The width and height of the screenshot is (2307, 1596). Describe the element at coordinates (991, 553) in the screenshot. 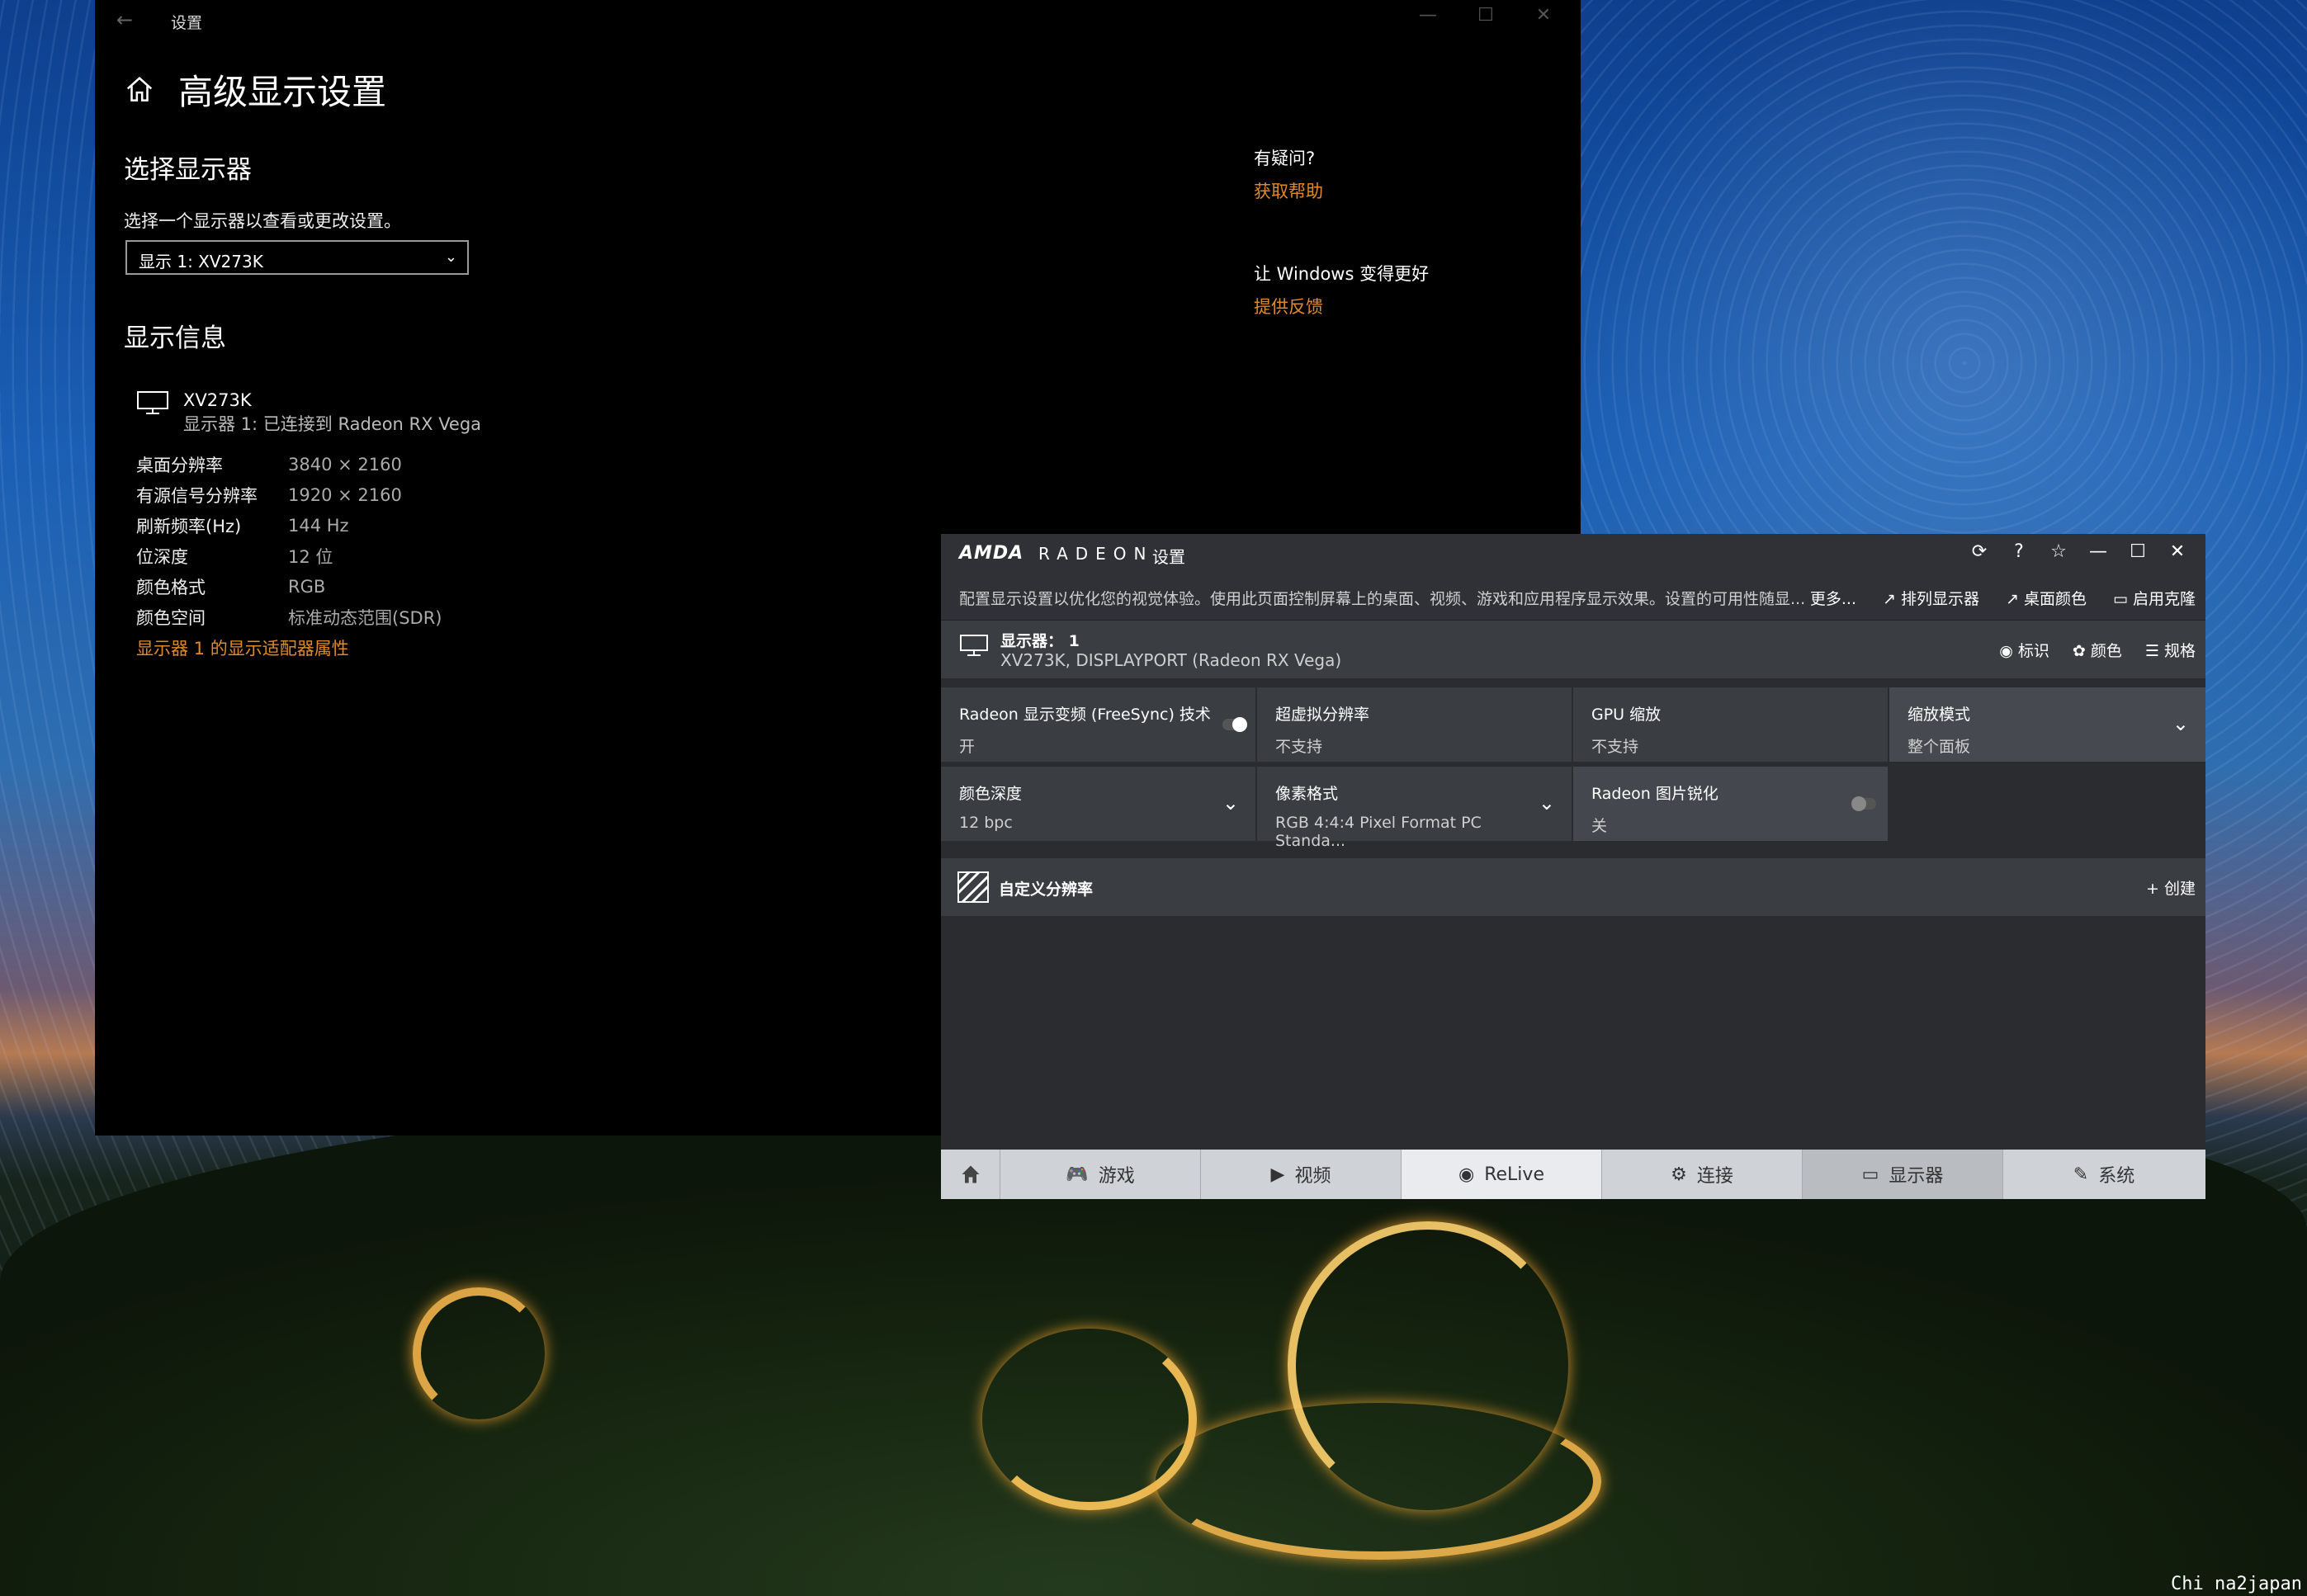

I see `amd-logo: AMDA` at that location.